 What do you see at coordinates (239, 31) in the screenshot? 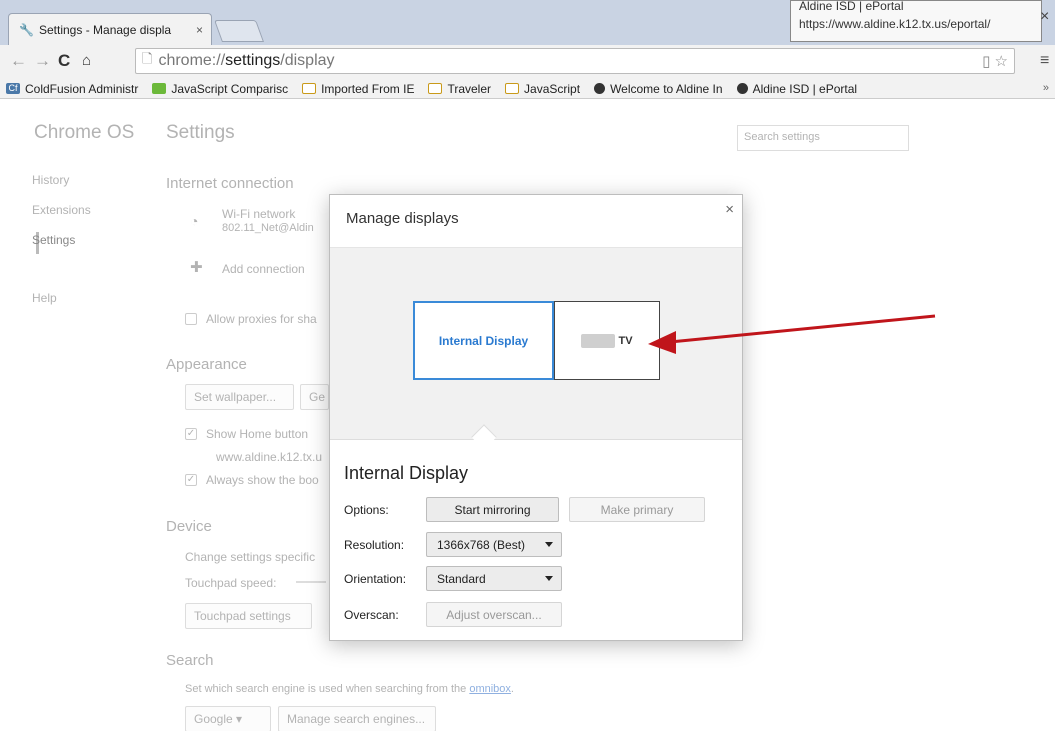
I see `new-tab-button` at bounding box center [239, 31].